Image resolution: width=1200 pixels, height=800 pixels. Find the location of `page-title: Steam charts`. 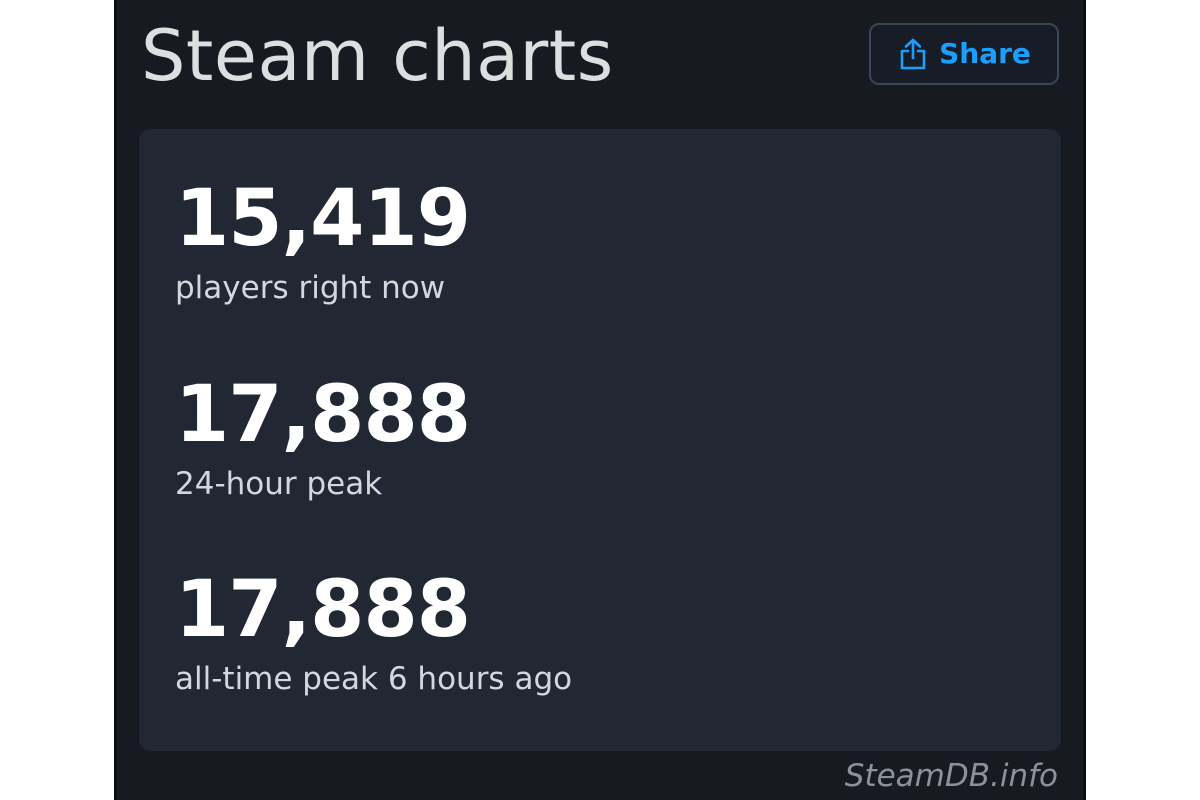

page-title: Steam charts is located at coordinates (377, 56).